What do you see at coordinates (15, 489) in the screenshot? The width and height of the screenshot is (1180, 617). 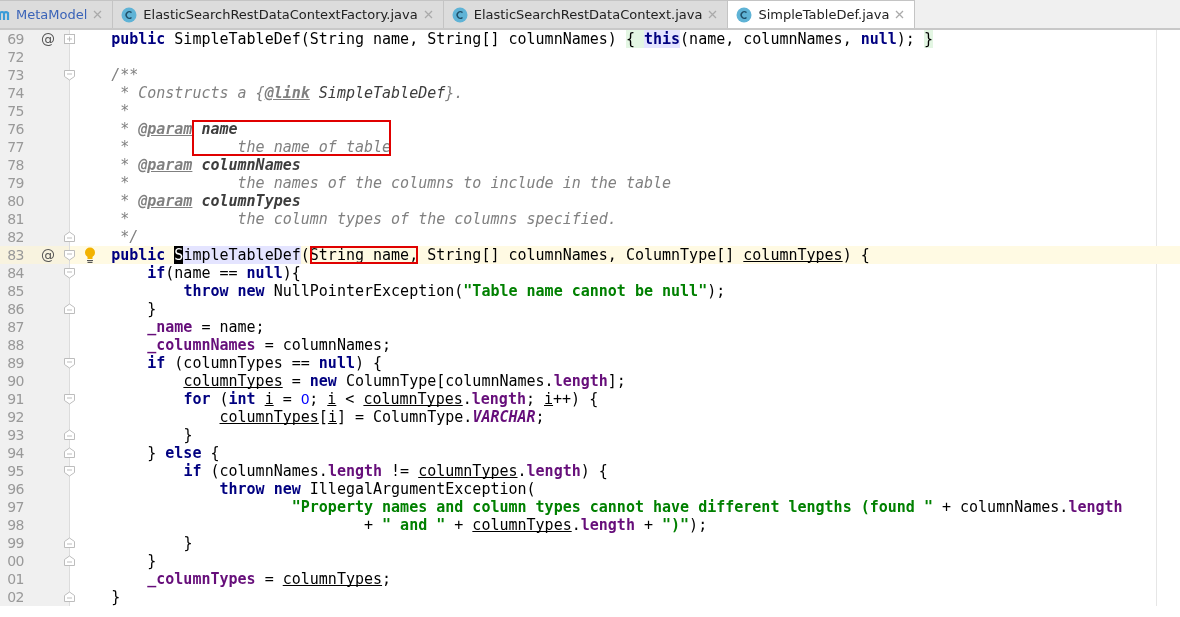 I see `line-number: 96` at bounding box center [15, 489].